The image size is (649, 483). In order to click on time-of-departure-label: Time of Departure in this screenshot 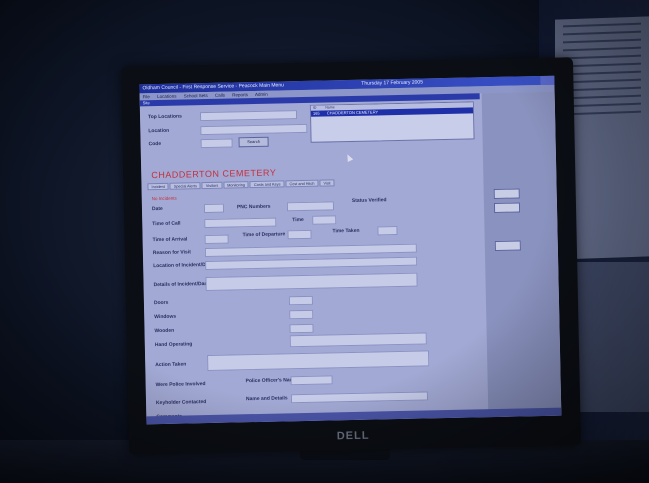, I will do `click(264, 235)`.